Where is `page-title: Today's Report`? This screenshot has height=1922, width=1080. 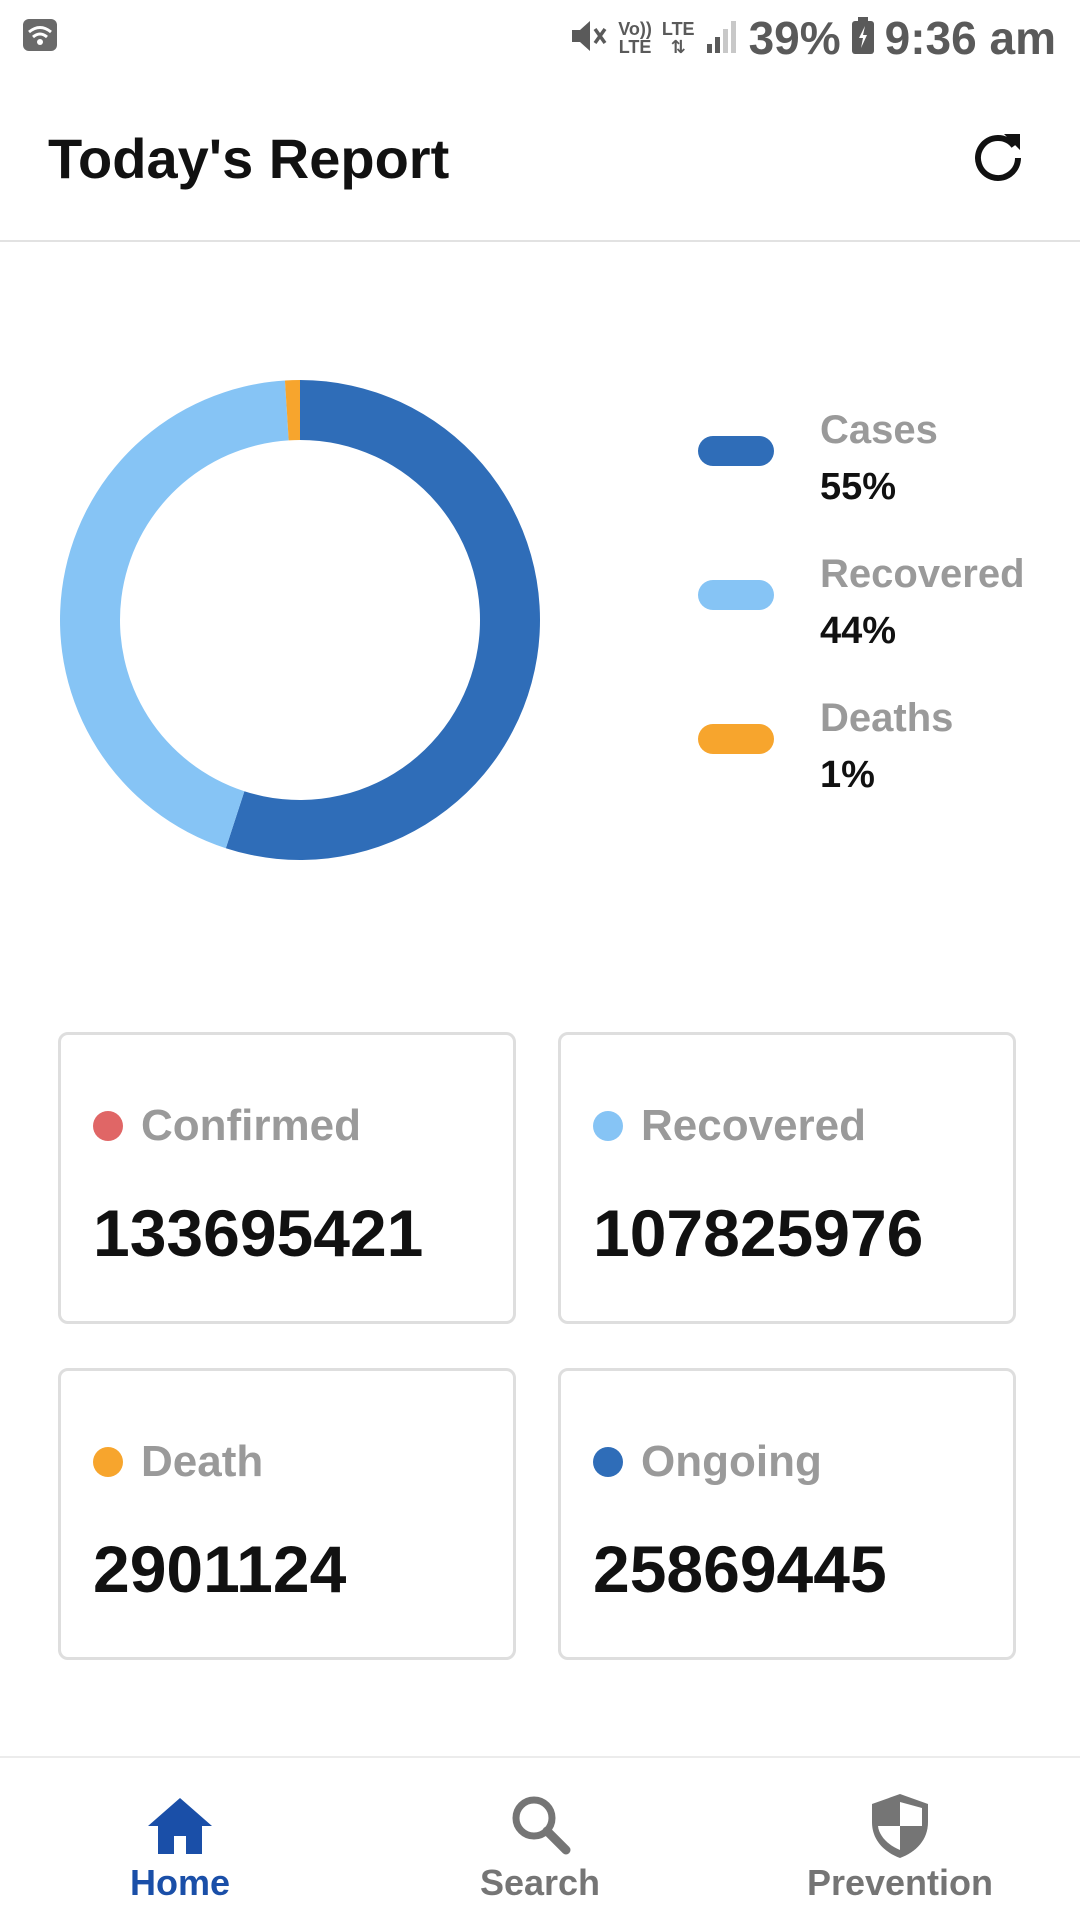 page-title: Today's Report is located at coordinates (249, 158).